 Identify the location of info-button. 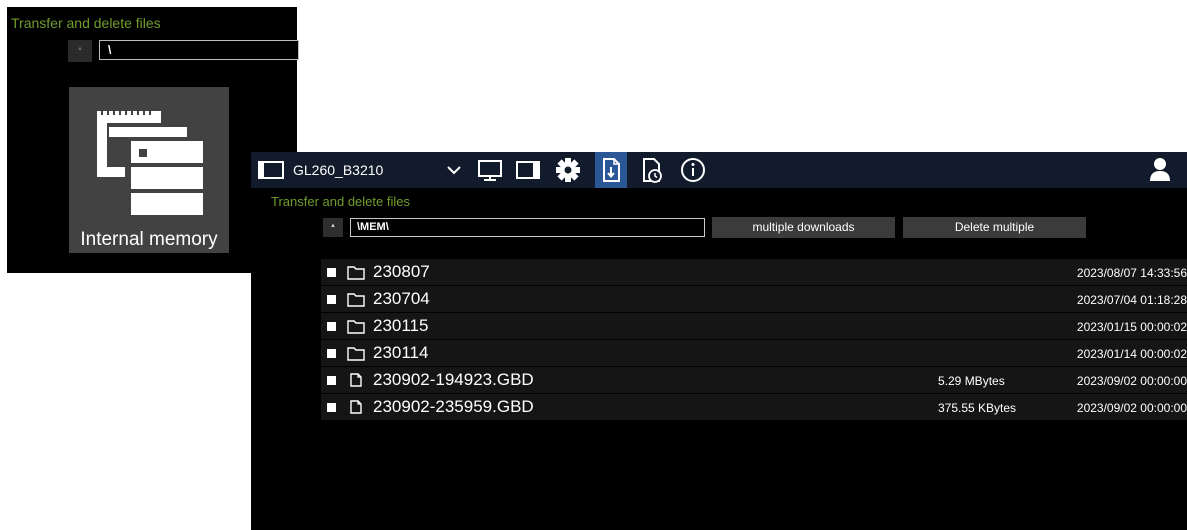
(693, 170).